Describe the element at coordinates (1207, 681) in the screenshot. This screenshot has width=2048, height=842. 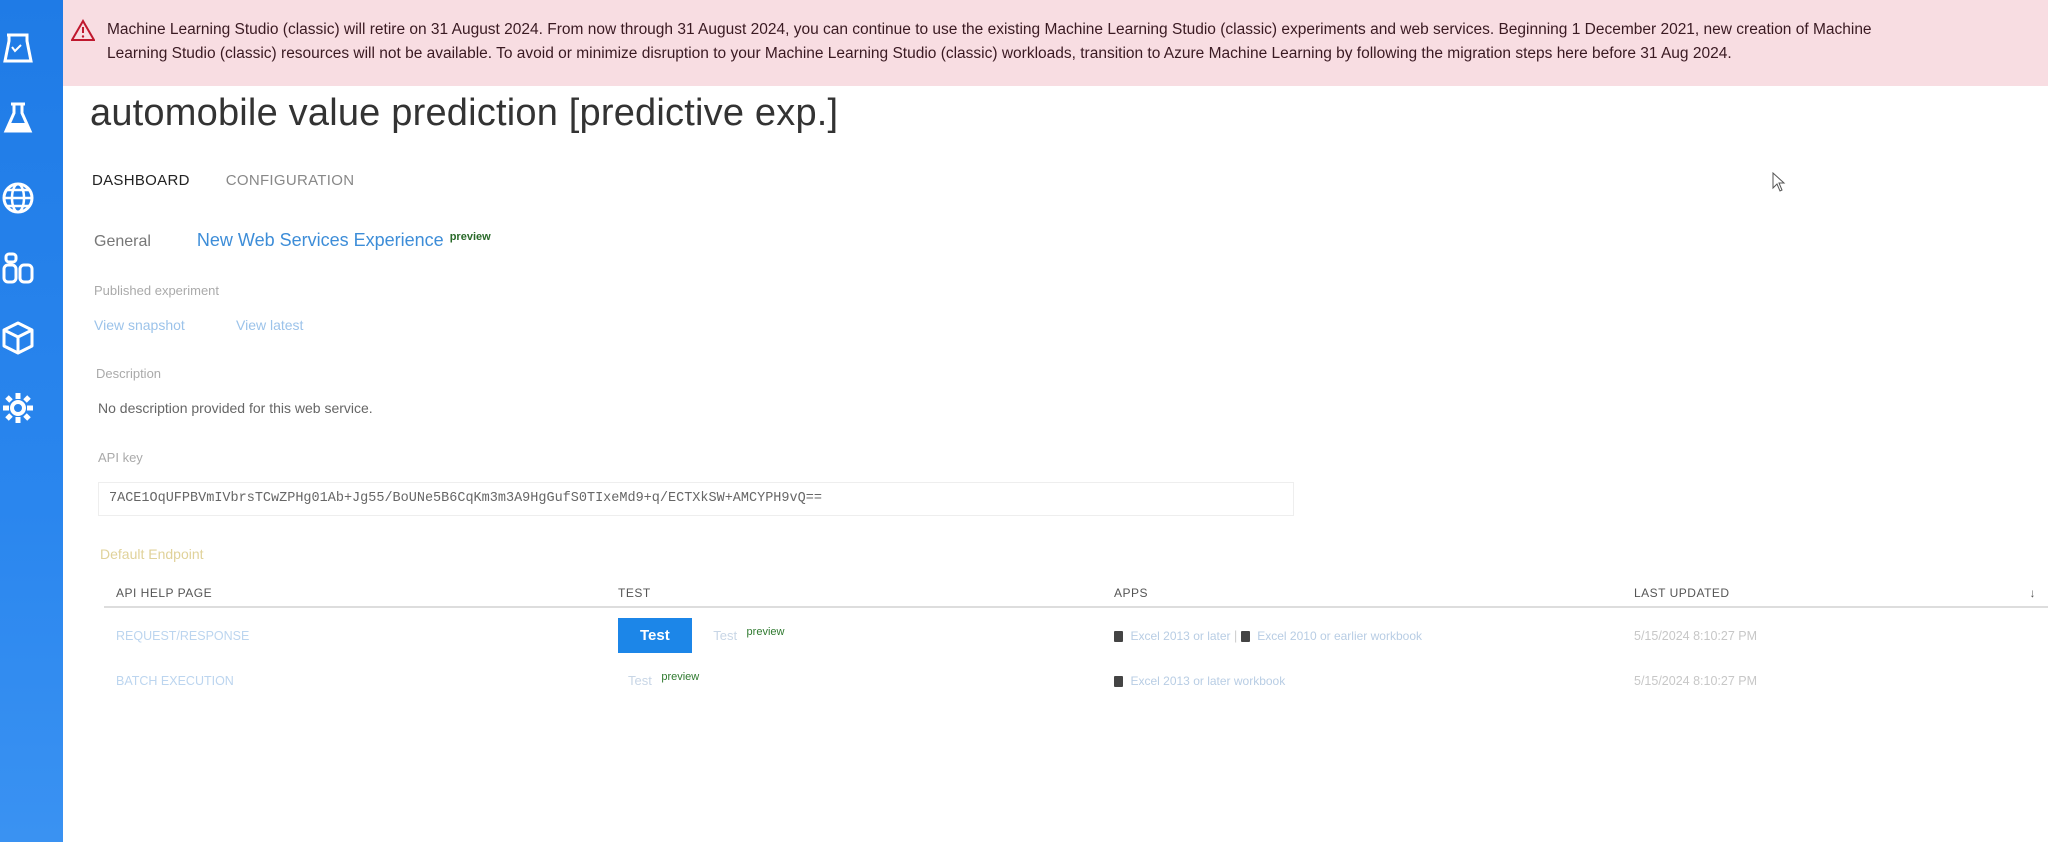
I see `excel-2013-workbook-link: Excel 2013 or later workbook` at that location.